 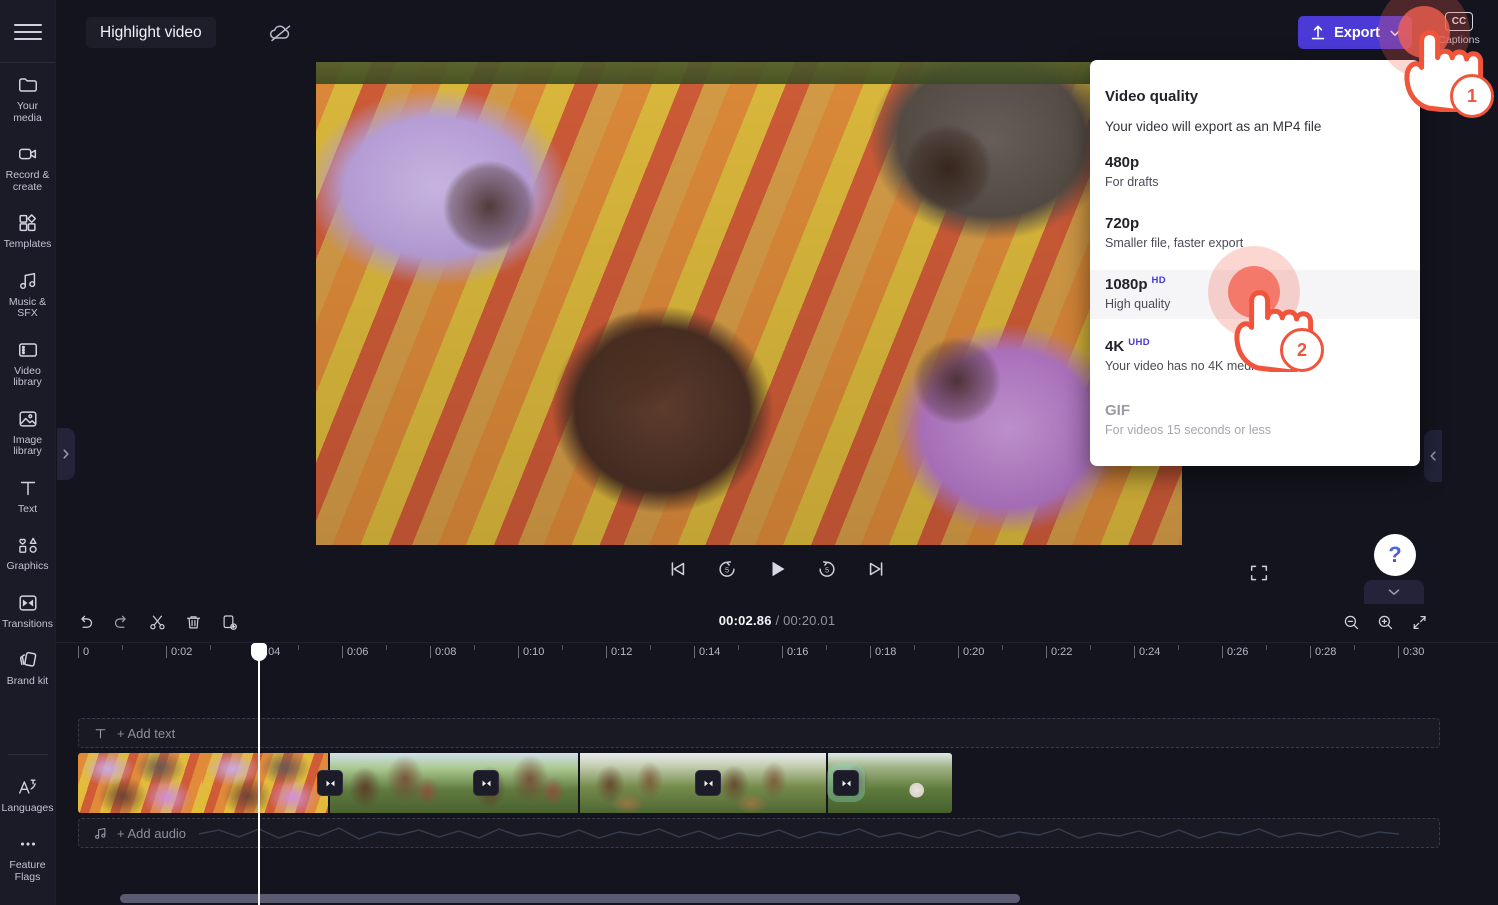 I want to click on skip-to-start-icon, so click(x=677, y=569).